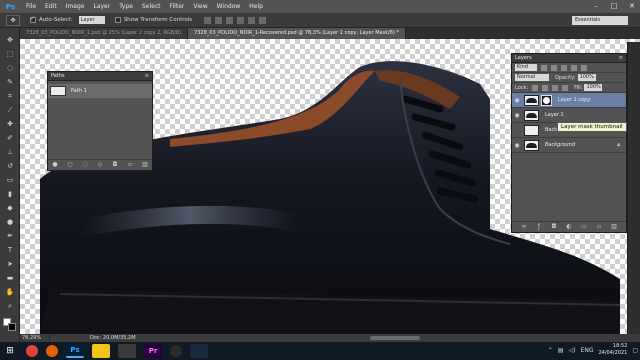 Image resolution: width=640 pixels, height=360 pixels. What do you see at coordinates (10, 82) in the screenshot?
I see `quick-select-tool-icon: ✎` at bounding box center [10, 82].